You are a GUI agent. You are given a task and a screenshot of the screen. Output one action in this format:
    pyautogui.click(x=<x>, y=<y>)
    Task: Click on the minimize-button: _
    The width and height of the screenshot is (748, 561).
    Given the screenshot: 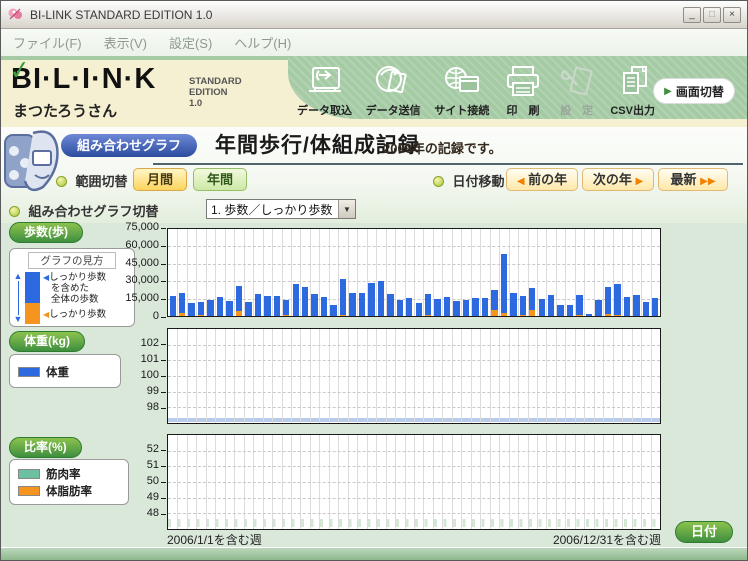 What is the action you would take?
    pyautogui.click(x=692, y=14)
    